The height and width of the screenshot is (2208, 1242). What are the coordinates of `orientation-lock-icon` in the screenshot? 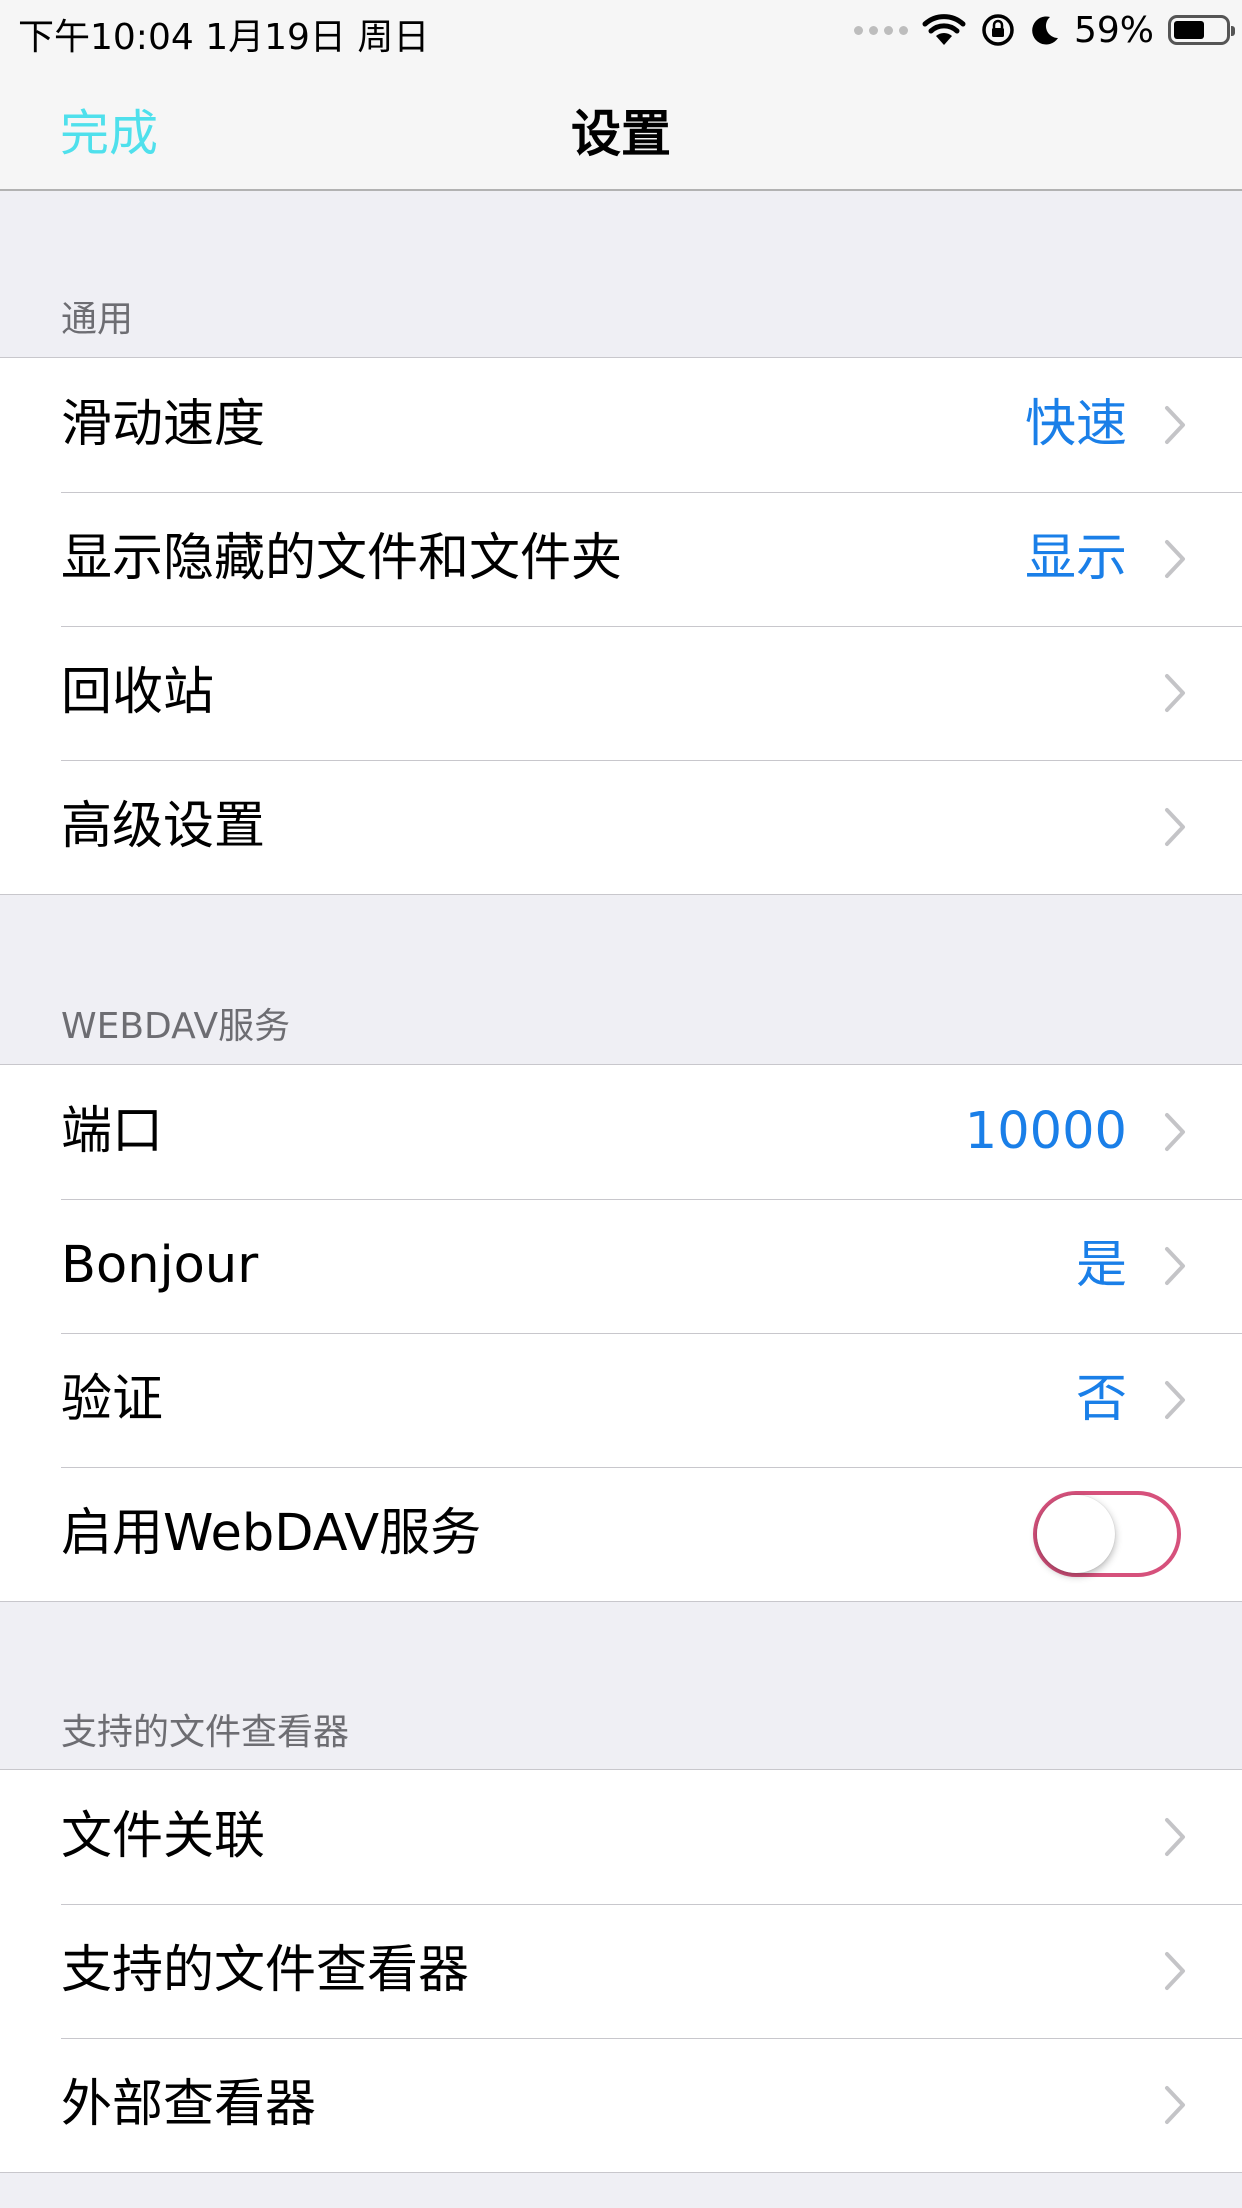 It's located at (998, 30).